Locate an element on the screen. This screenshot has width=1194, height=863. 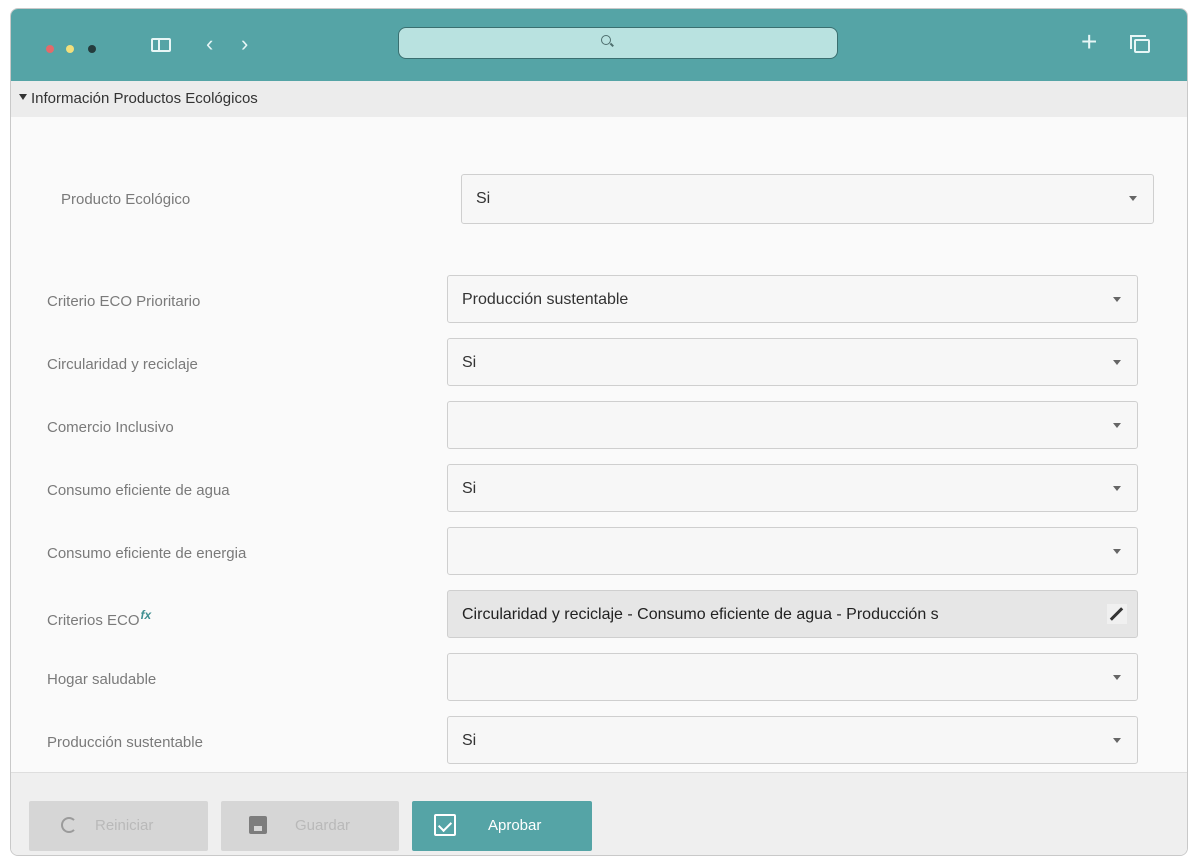
approve-button-label: Aprobar is located at coordinates (515, 825).